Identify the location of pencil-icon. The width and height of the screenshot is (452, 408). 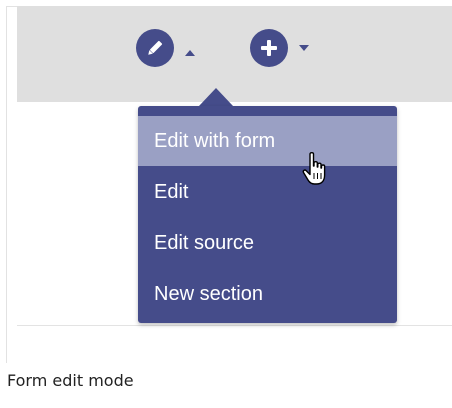
(155, 47).